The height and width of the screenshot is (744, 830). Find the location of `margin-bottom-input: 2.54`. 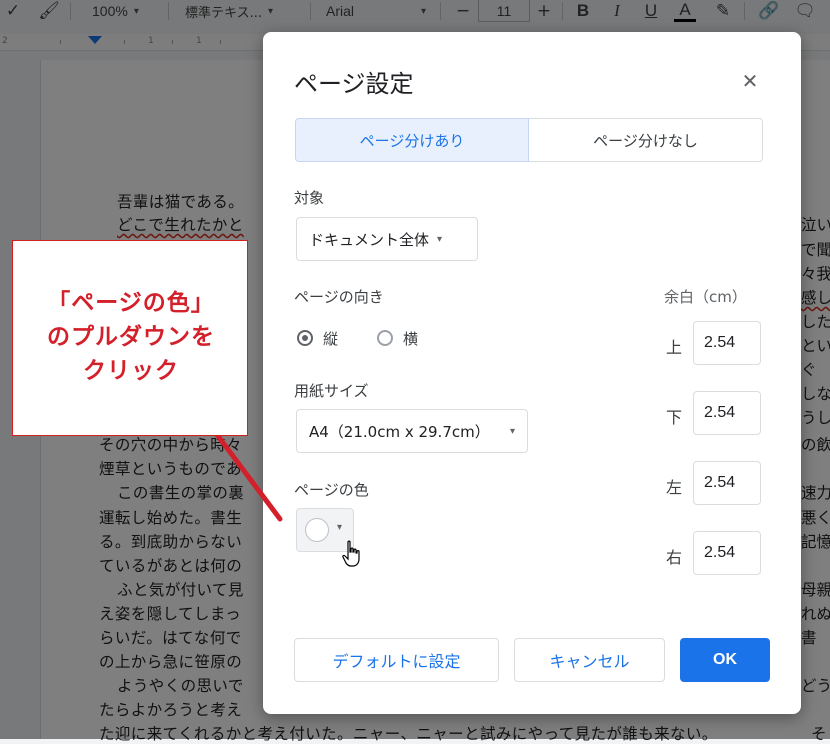

margin-bottom-input: 2.54 is located at coordinates (727, 413).